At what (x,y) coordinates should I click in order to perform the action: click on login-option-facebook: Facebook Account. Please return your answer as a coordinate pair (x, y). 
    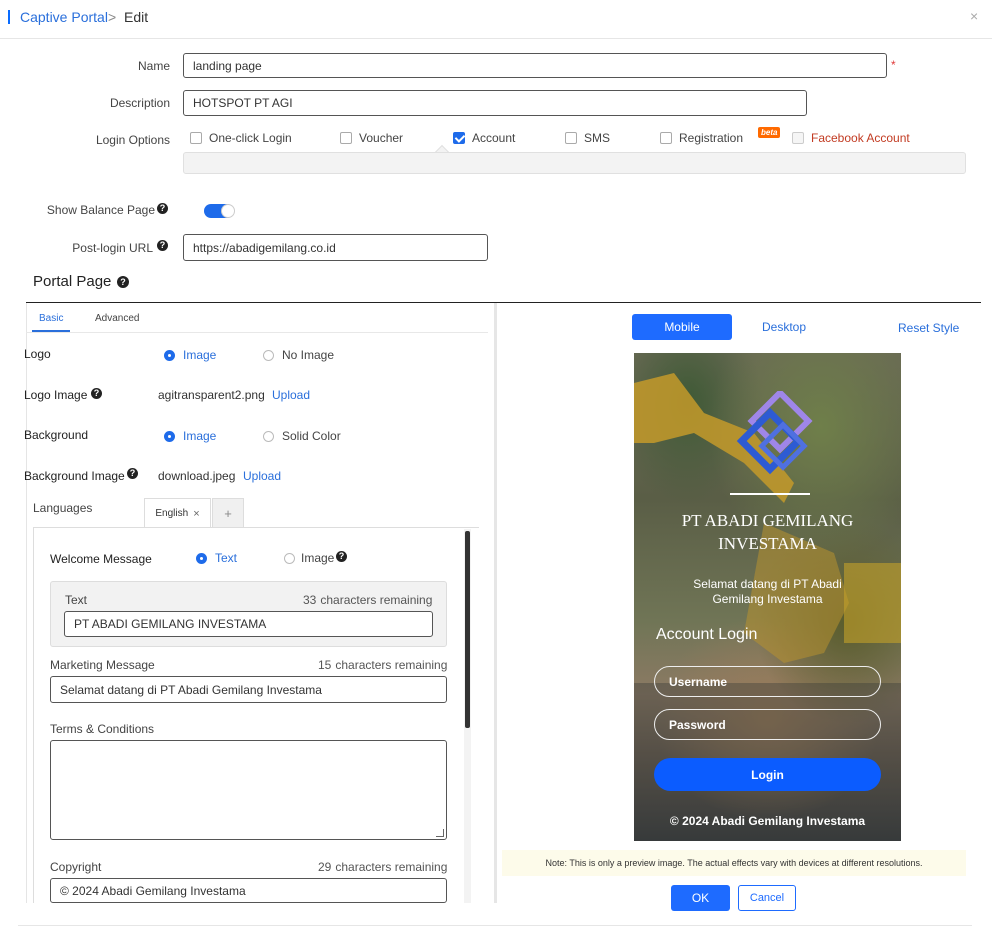
    Looking at the image, I should click on (851, 138).